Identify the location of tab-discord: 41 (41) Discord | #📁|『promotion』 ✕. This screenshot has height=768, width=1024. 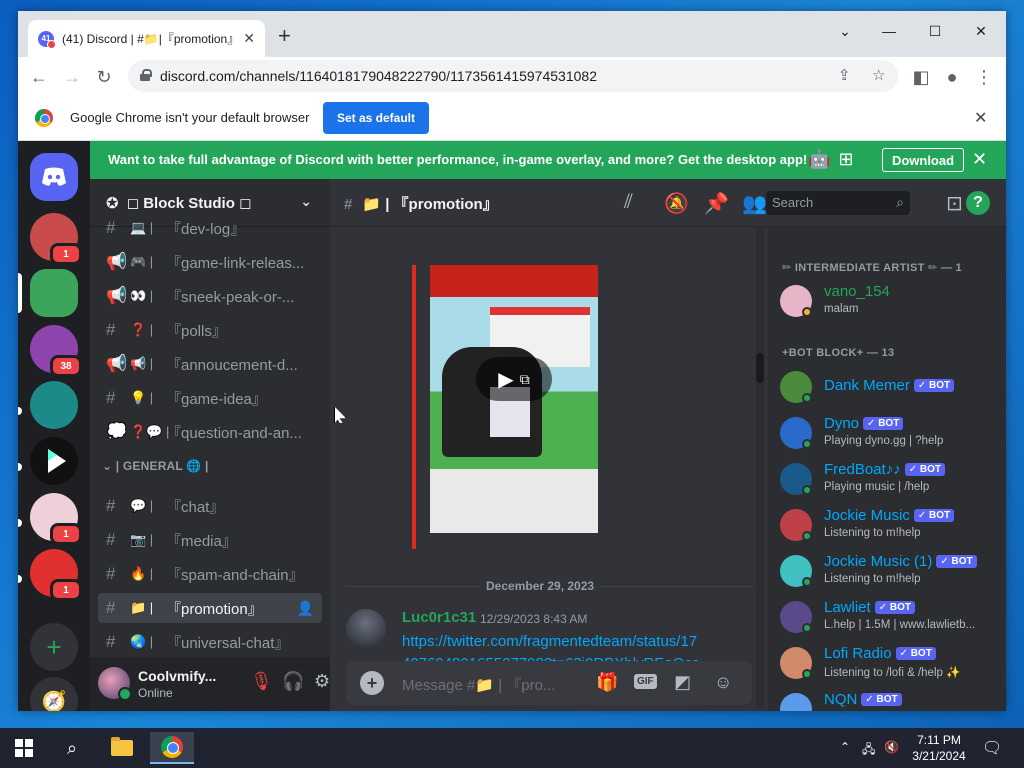
(146, 38).